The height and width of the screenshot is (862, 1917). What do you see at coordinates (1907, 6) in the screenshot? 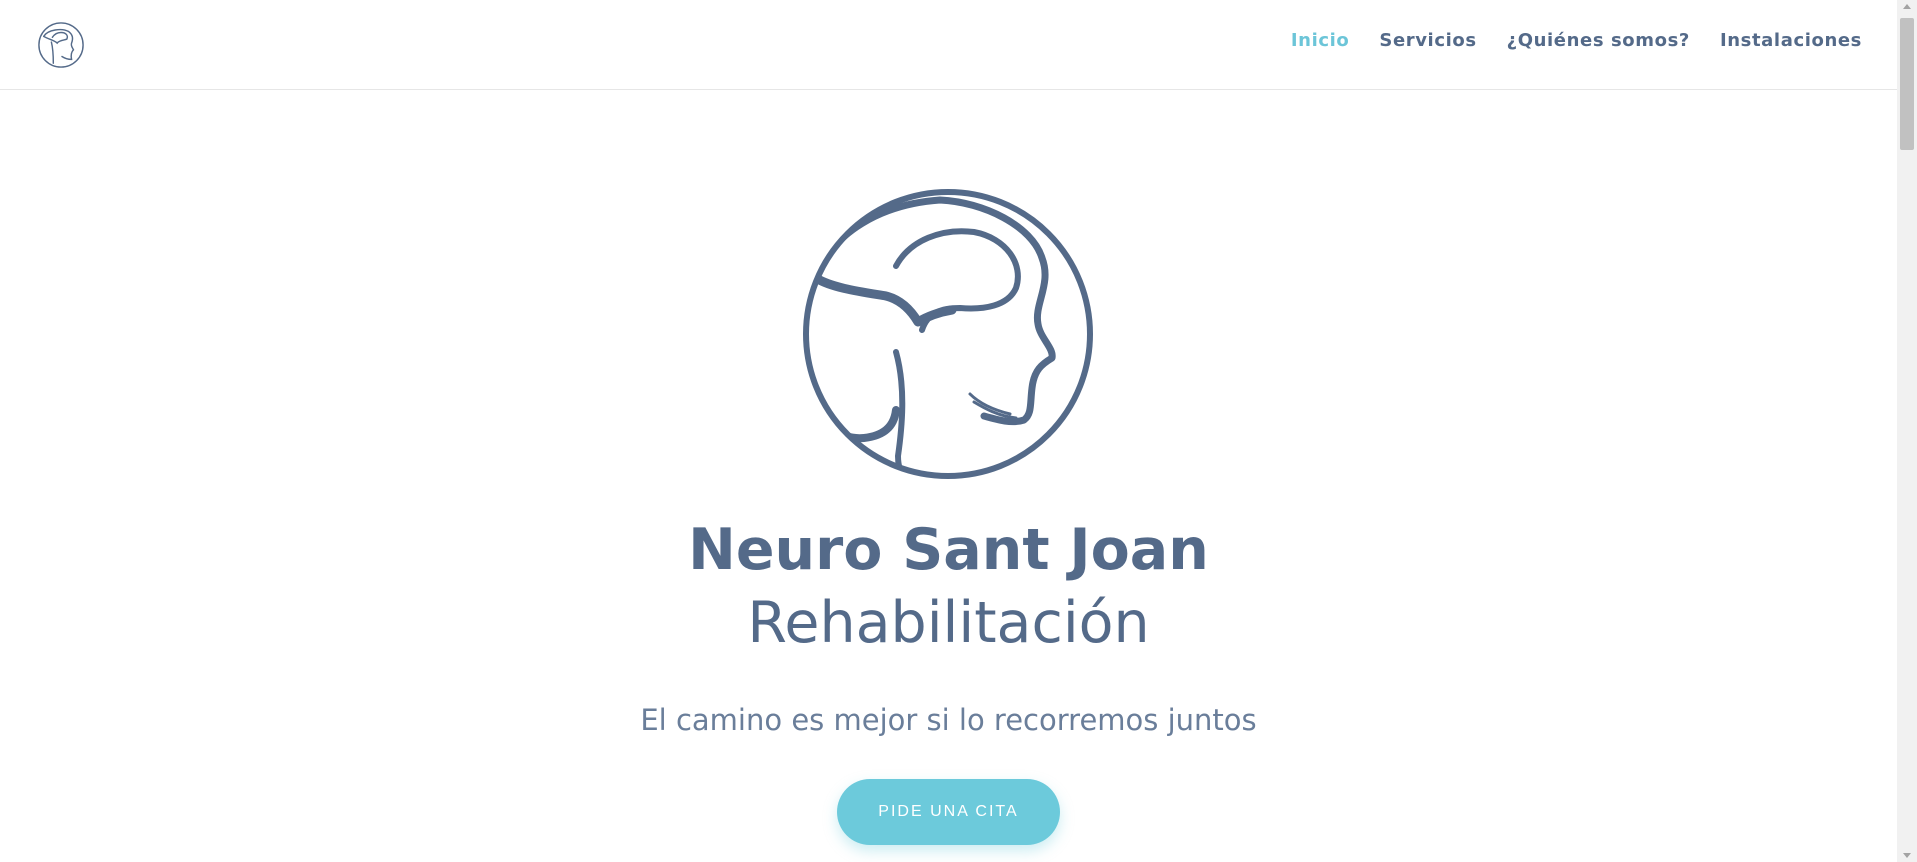
I see `scroll-up-icon` at bounding box center [1907, 6].